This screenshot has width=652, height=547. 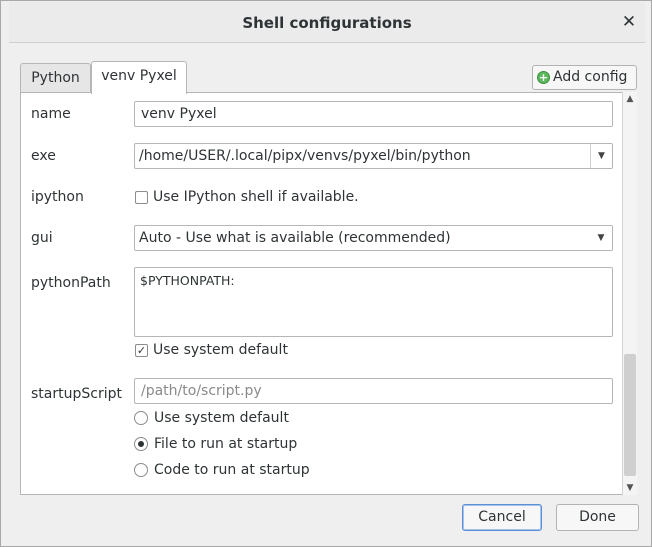 I want to click on ipython-label: ipython, so click(x=57, y=197).